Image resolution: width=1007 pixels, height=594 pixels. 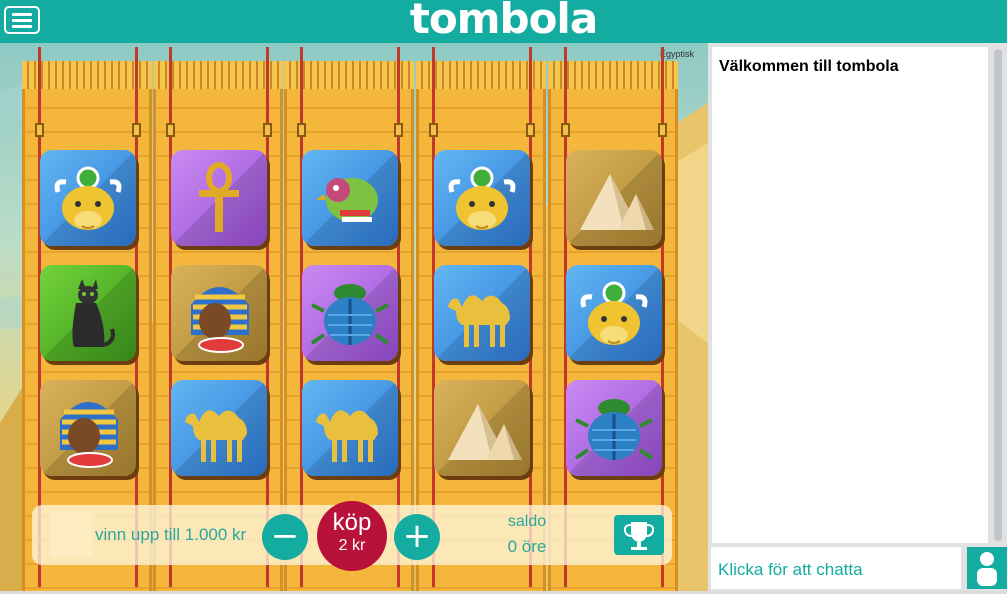 I want to click on ankh-icon, so click(x=219, y=198).